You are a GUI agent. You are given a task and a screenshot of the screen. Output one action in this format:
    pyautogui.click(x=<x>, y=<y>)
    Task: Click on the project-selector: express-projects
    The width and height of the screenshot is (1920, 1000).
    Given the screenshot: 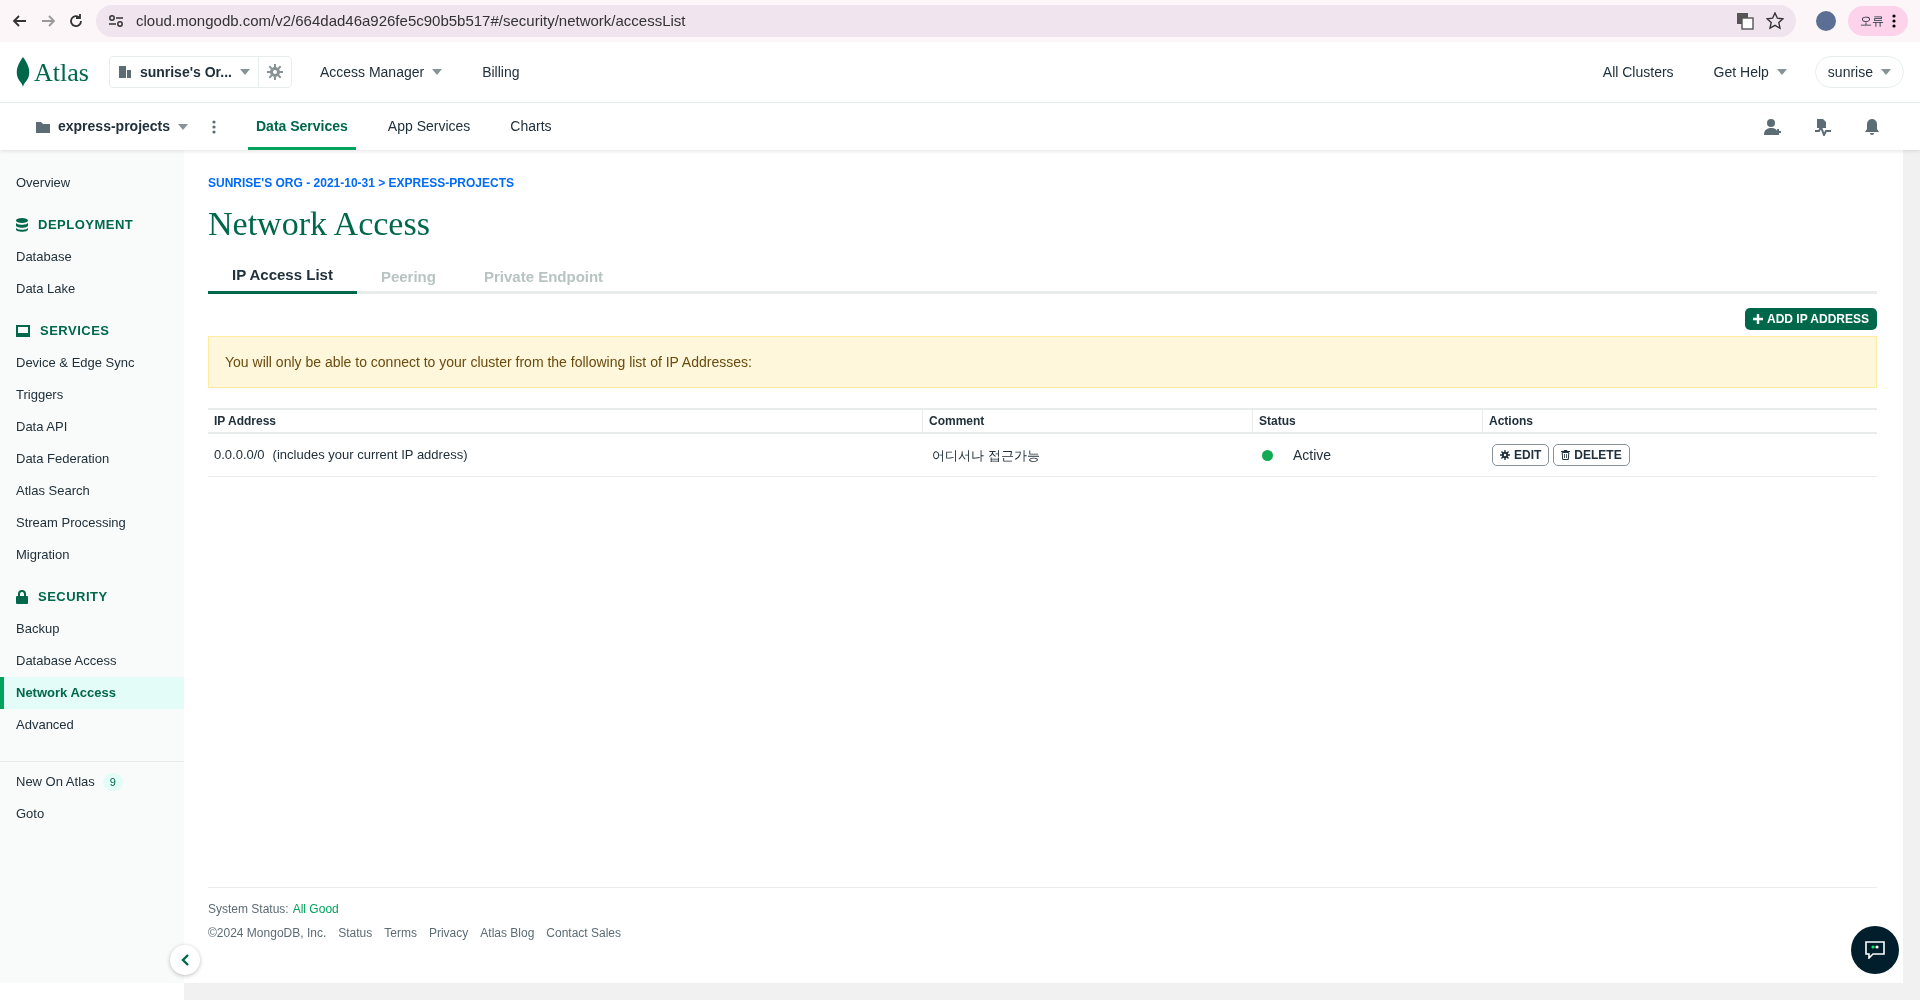 What is the action you would take?
    pyautogui.click(x=116, y=126)
    